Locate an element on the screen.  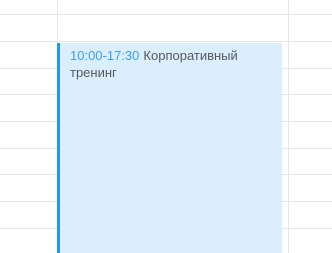
event-time: 10:00-17:30 is located at coordinates (105, 55).